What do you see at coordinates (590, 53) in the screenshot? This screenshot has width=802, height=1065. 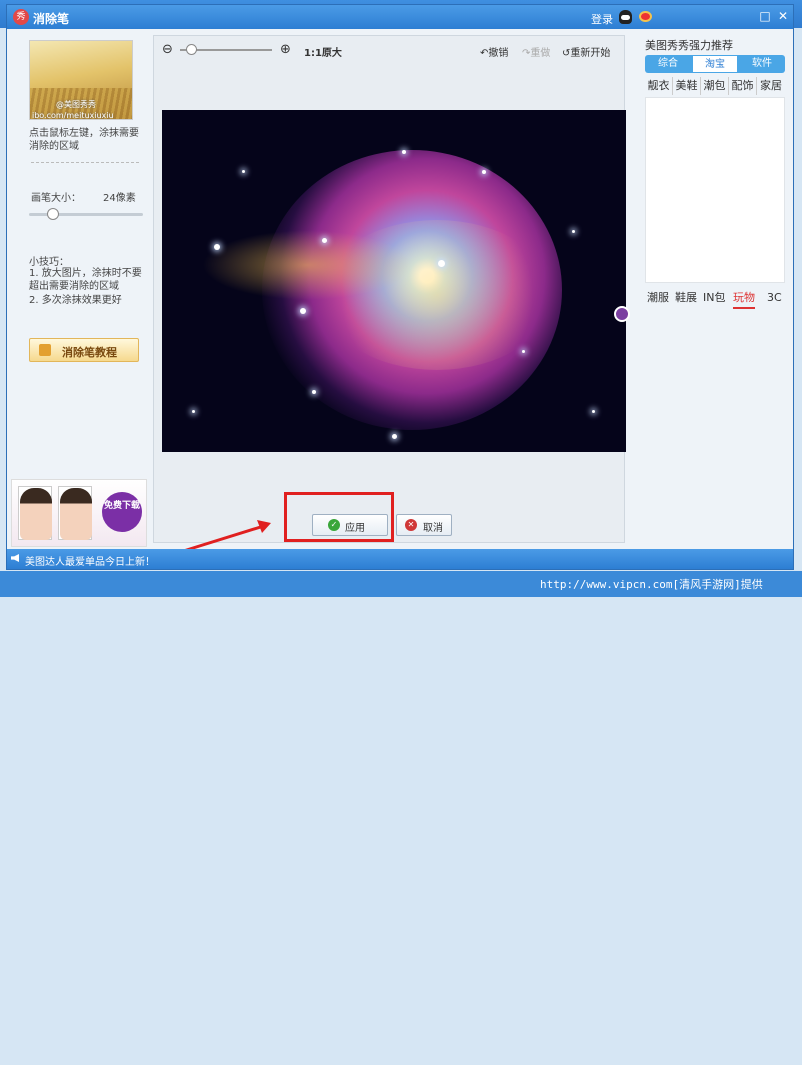 I see `restart-label: 重新开始` at bounding box center [590, 53].